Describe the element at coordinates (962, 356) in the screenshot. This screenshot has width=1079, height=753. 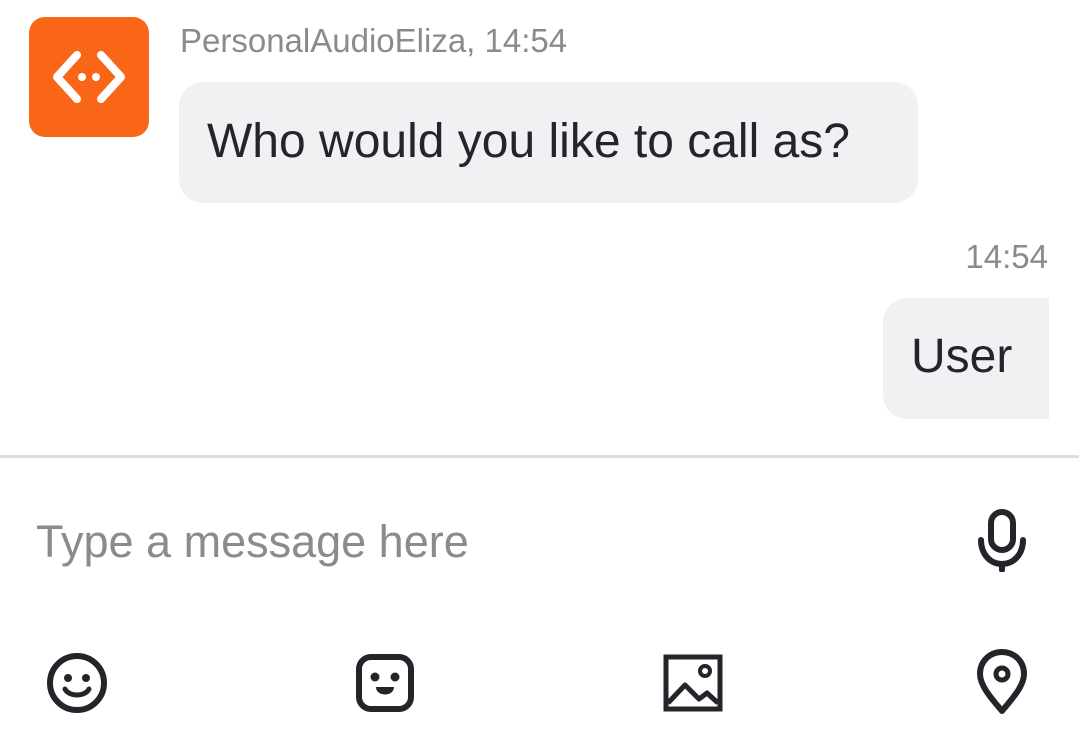
I see `outgoing-message-text: User` at that location.